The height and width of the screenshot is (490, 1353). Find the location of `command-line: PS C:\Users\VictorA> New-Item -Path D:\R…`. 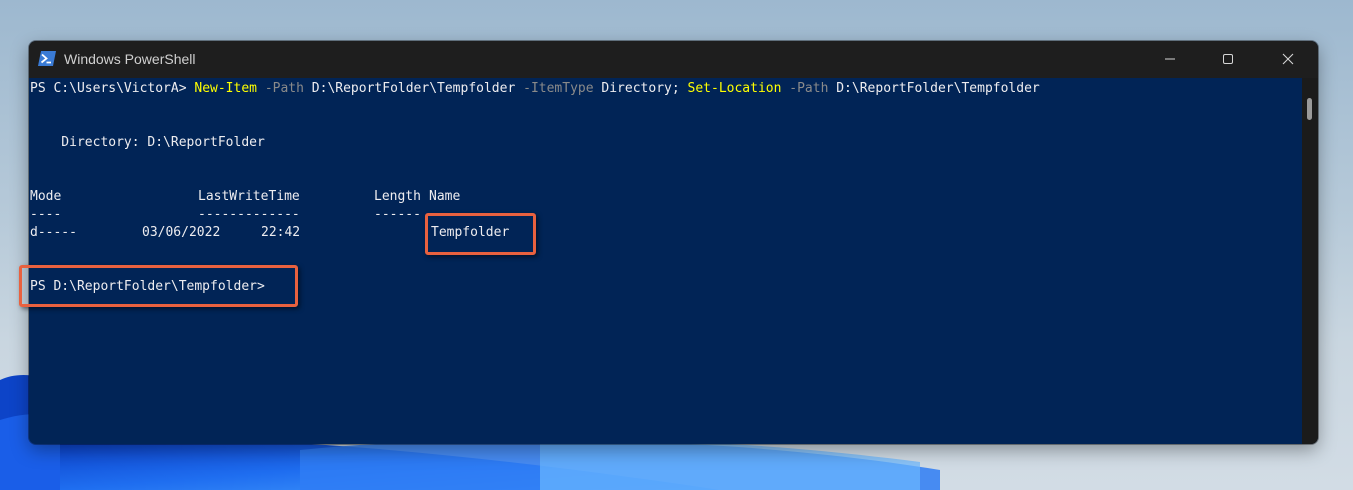

command-line: PS C:\Users\VictorA> New-Item -Path D:\R… is located at coordinates (535, 88).